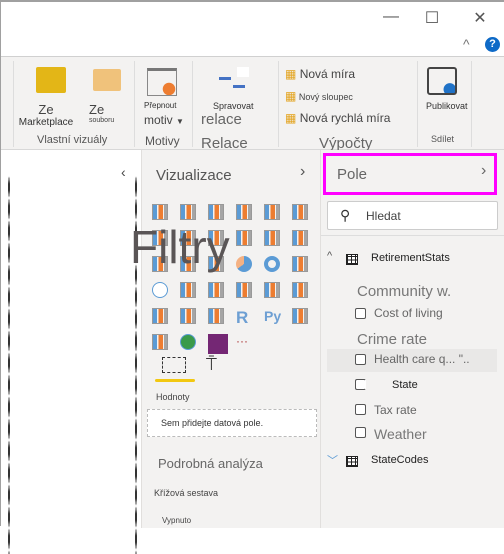 Image resolution: width=504 pixels, height=554 pixels. Describe the element at coordinates (244, 238) in the screenshot. I see `line-column-visual-icon` at that location.